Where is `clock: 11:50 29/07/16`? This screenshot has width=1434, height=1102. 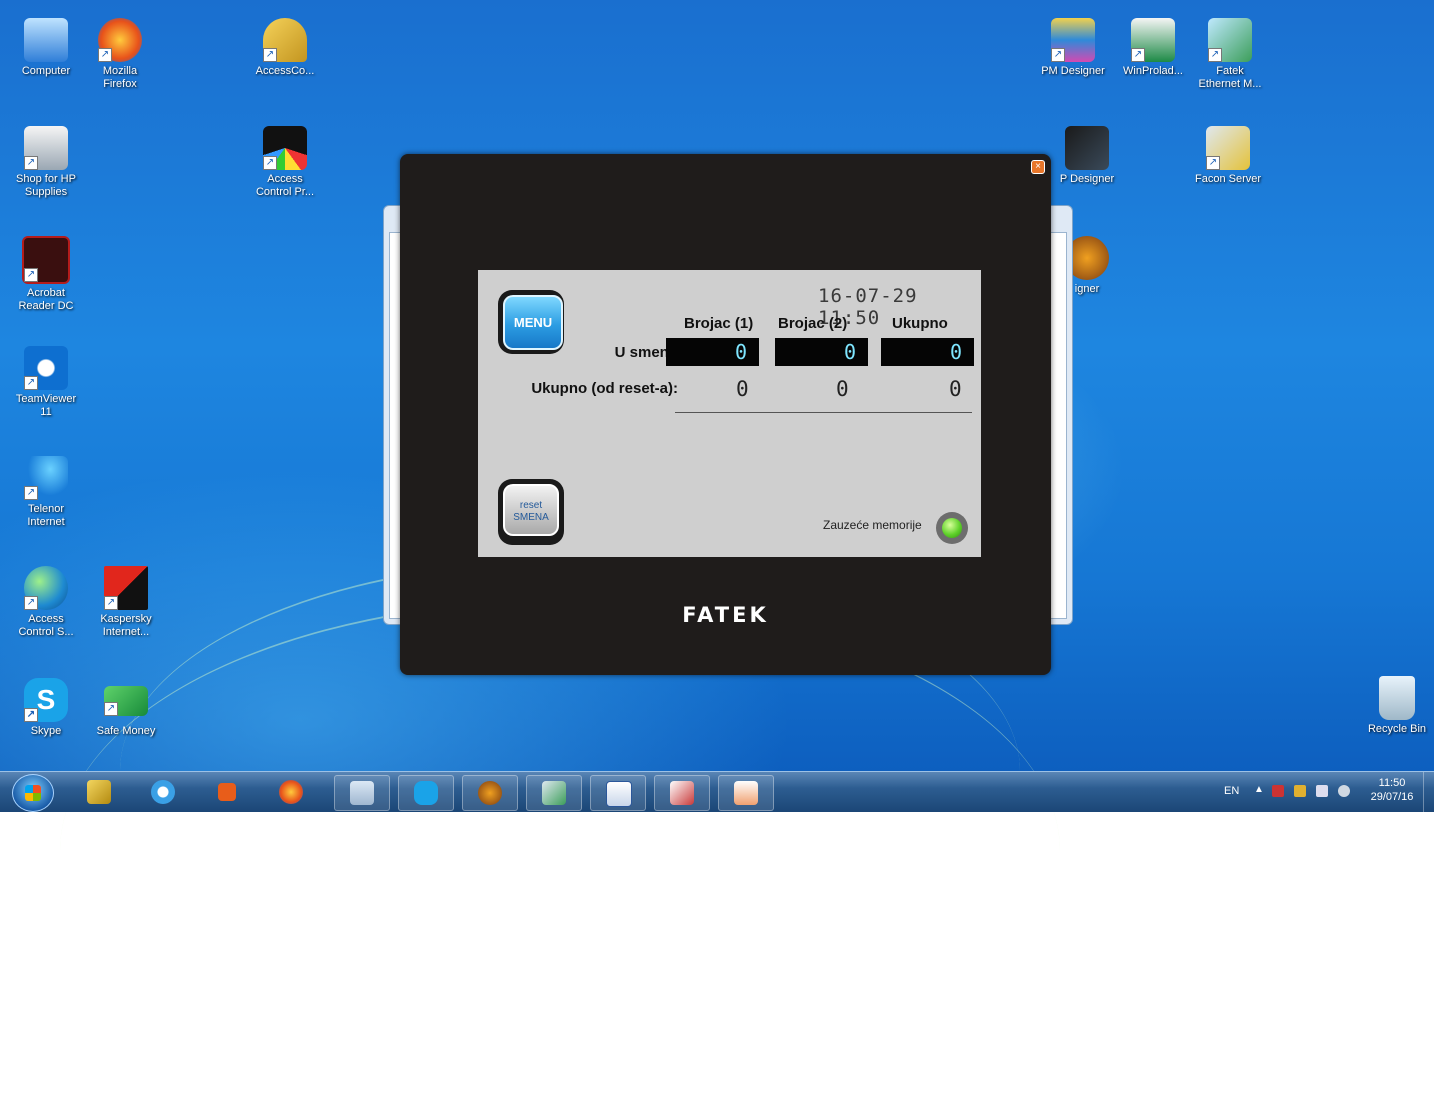 clock: 11:50 29/07/16 is located at coordinates (1392, 790).